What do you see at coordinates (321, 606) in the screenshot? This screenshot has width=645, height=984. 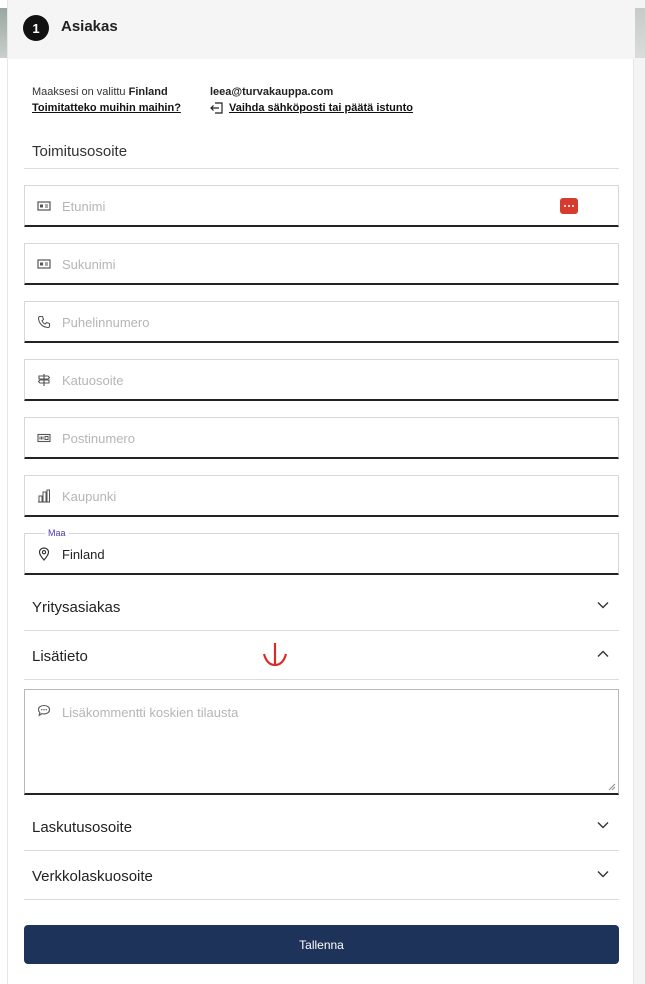 I see `company-customer-section: Yritysasiakas` at bounding box center [321, 606].